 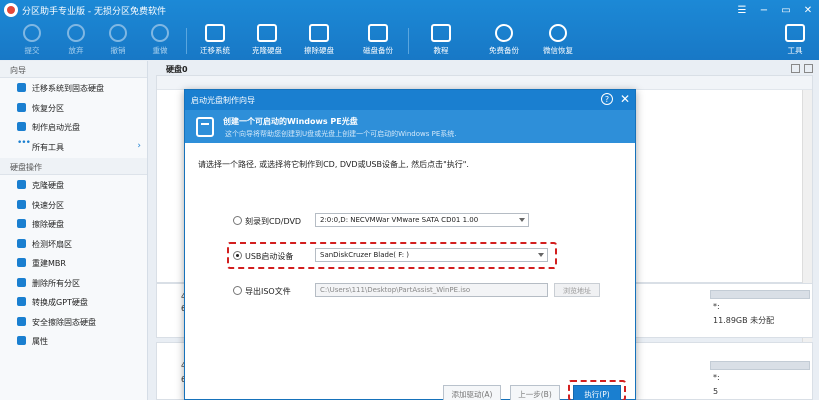 I want to click on sidebar-item-recover-partition: 恢复分区, so click(x=73, y=108).